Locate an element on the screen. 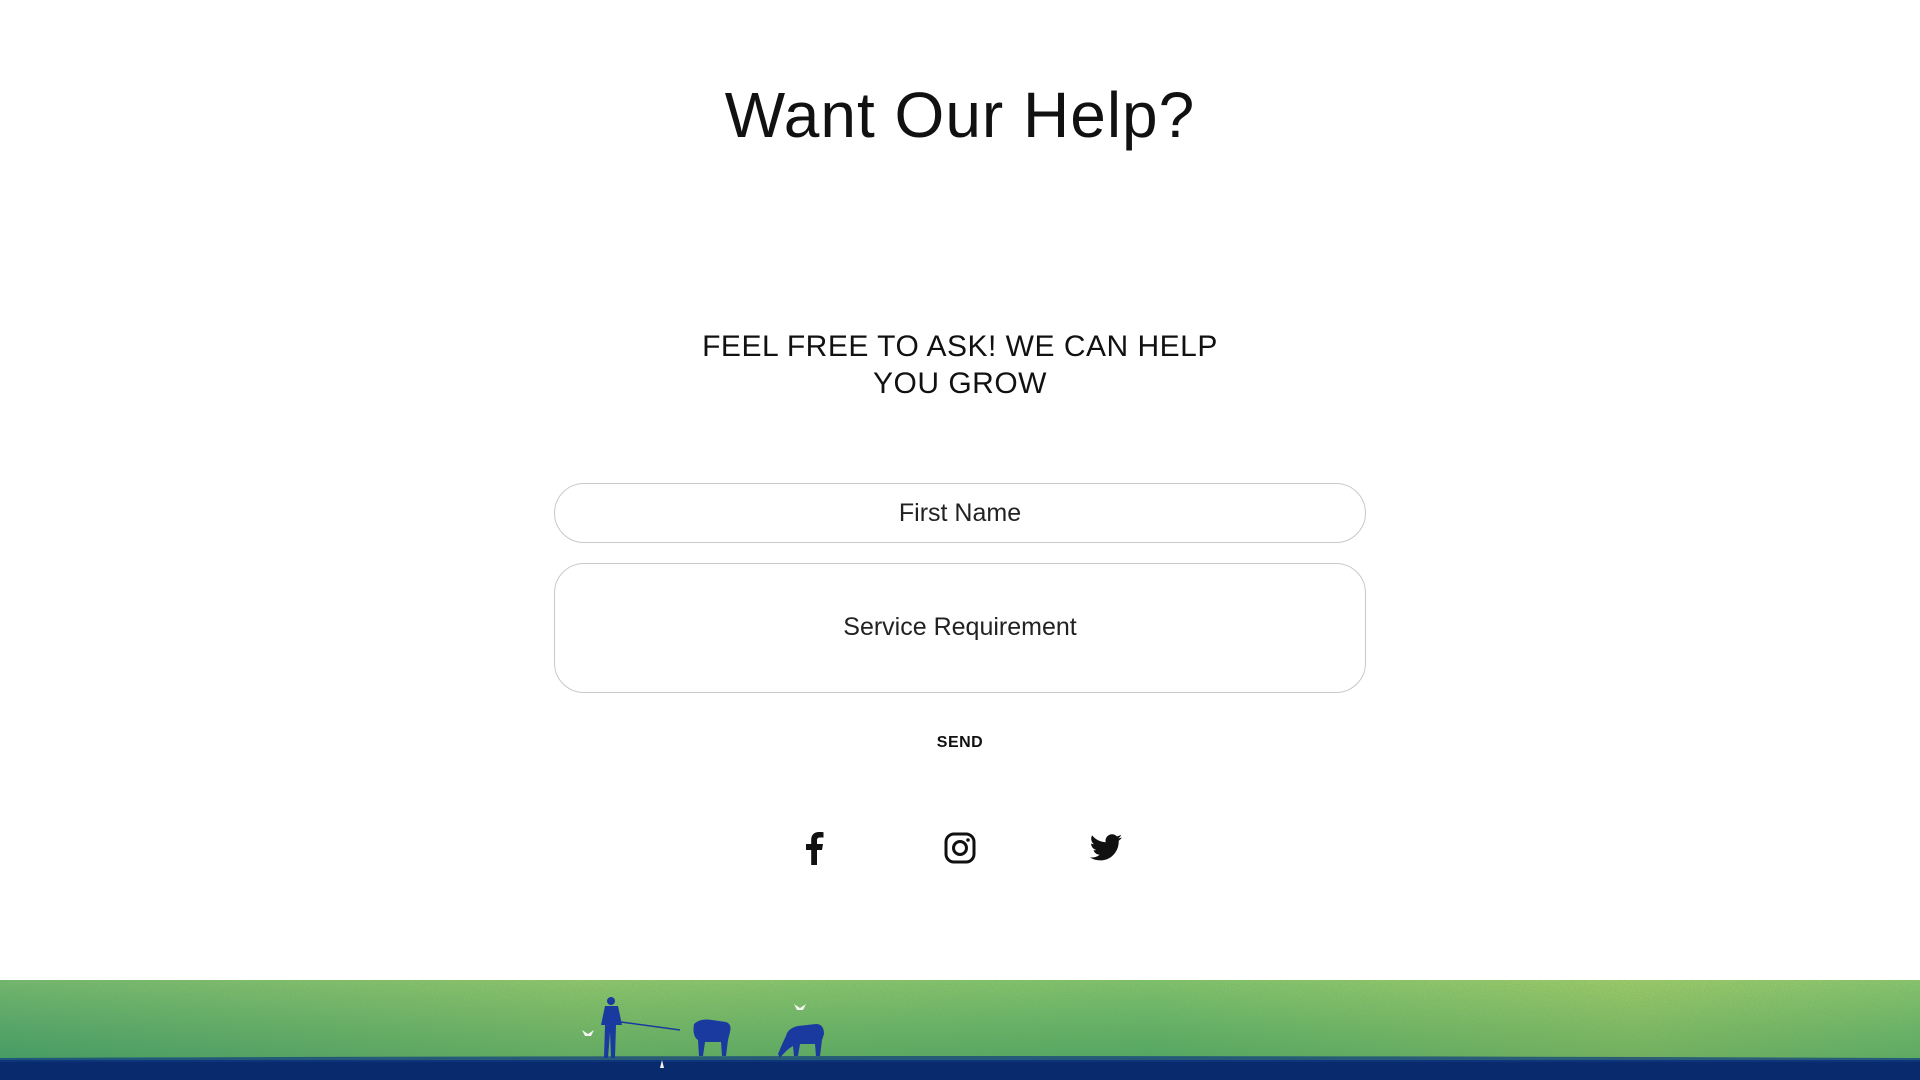  facebook-link is located at coordinates (814, 848).